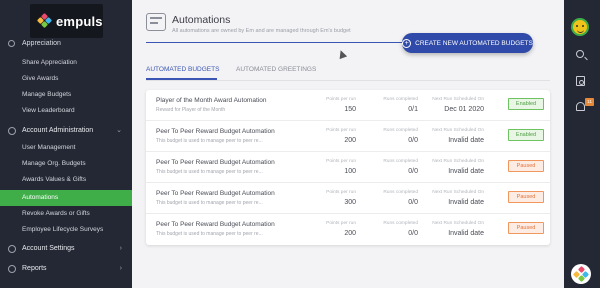 This screenshot has width=600, height=288. What do you see at coordinates (407, 43) in the screenshot?
I see `plus-icon: +` at bounding box center [407, 43].